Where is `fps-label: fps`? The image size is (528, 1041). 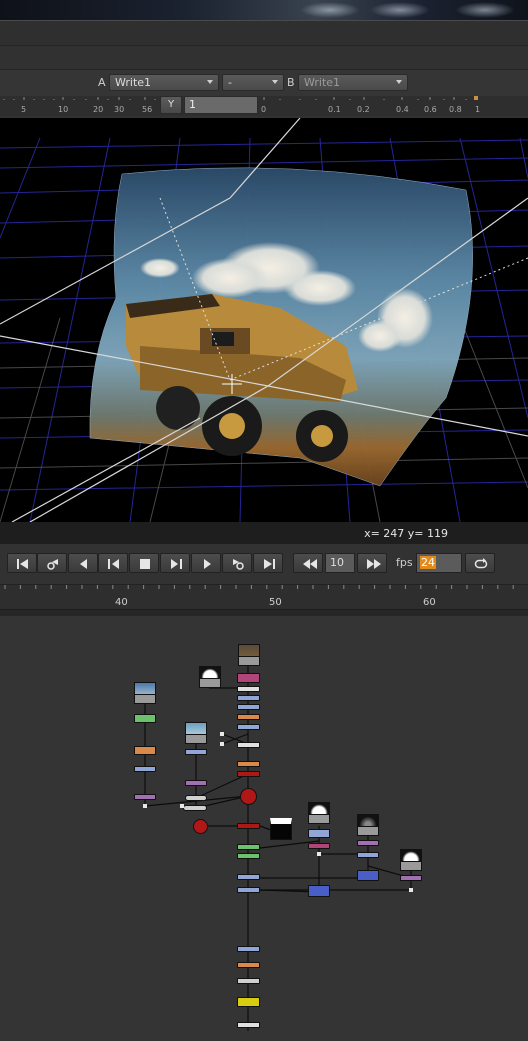
fps-label: fps is located at coordinates (404, 562).